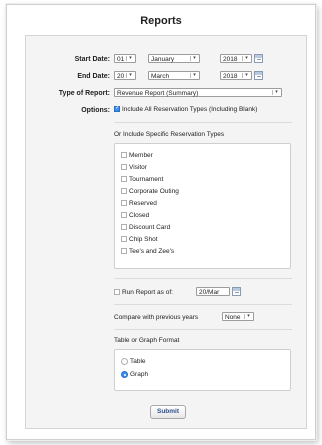  Describe the element at coordinates (230, 59) in the screenshot. I see `start-year-value: 2018` at that location.